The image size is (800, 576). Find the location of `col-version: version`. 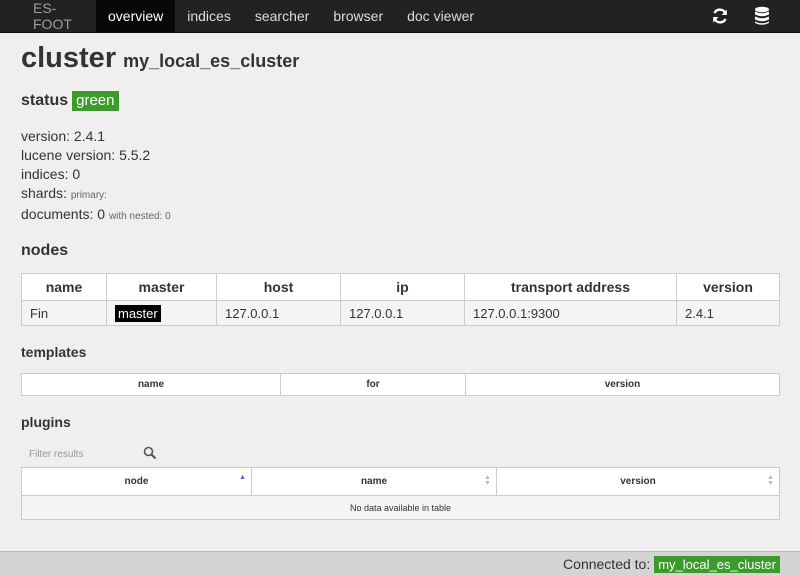

col-version: version is located at coordinates (728, 287).